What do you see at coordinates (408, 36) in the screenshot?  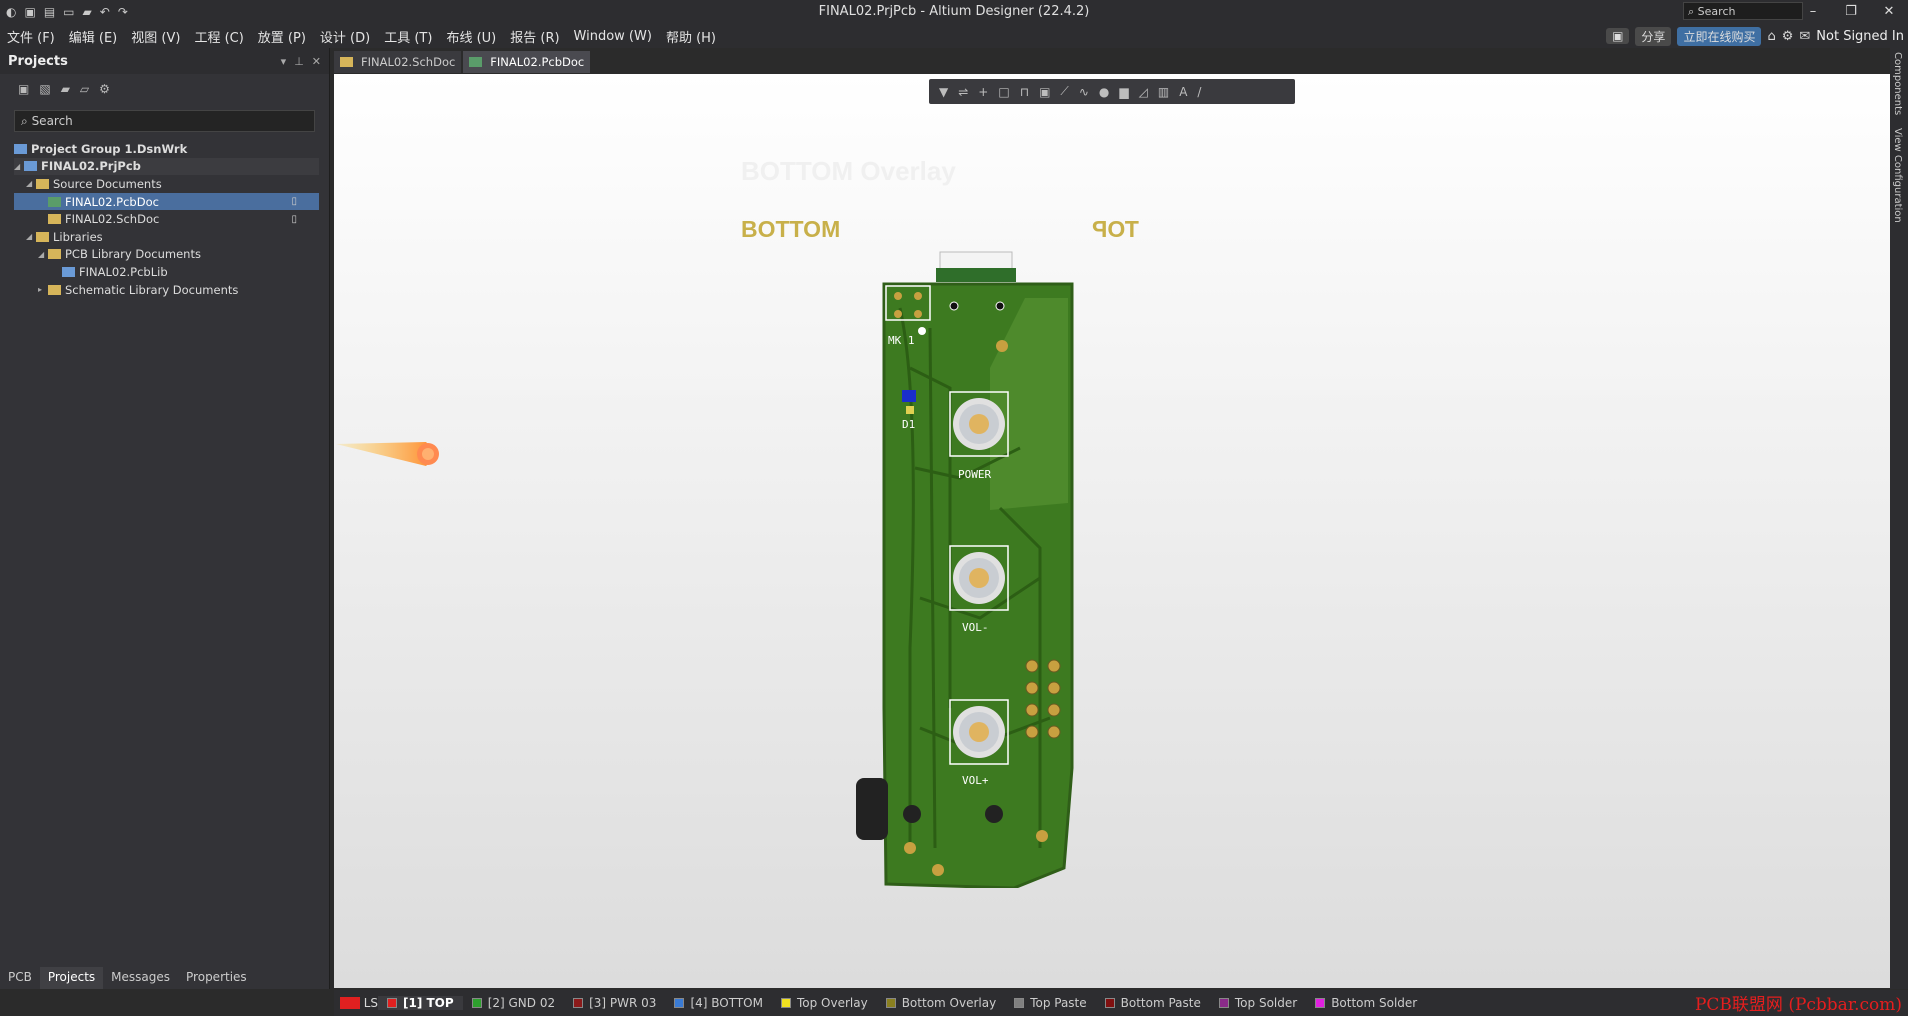 I see `menu-tools: 工具 (T)` at bounding box center [408, 36].